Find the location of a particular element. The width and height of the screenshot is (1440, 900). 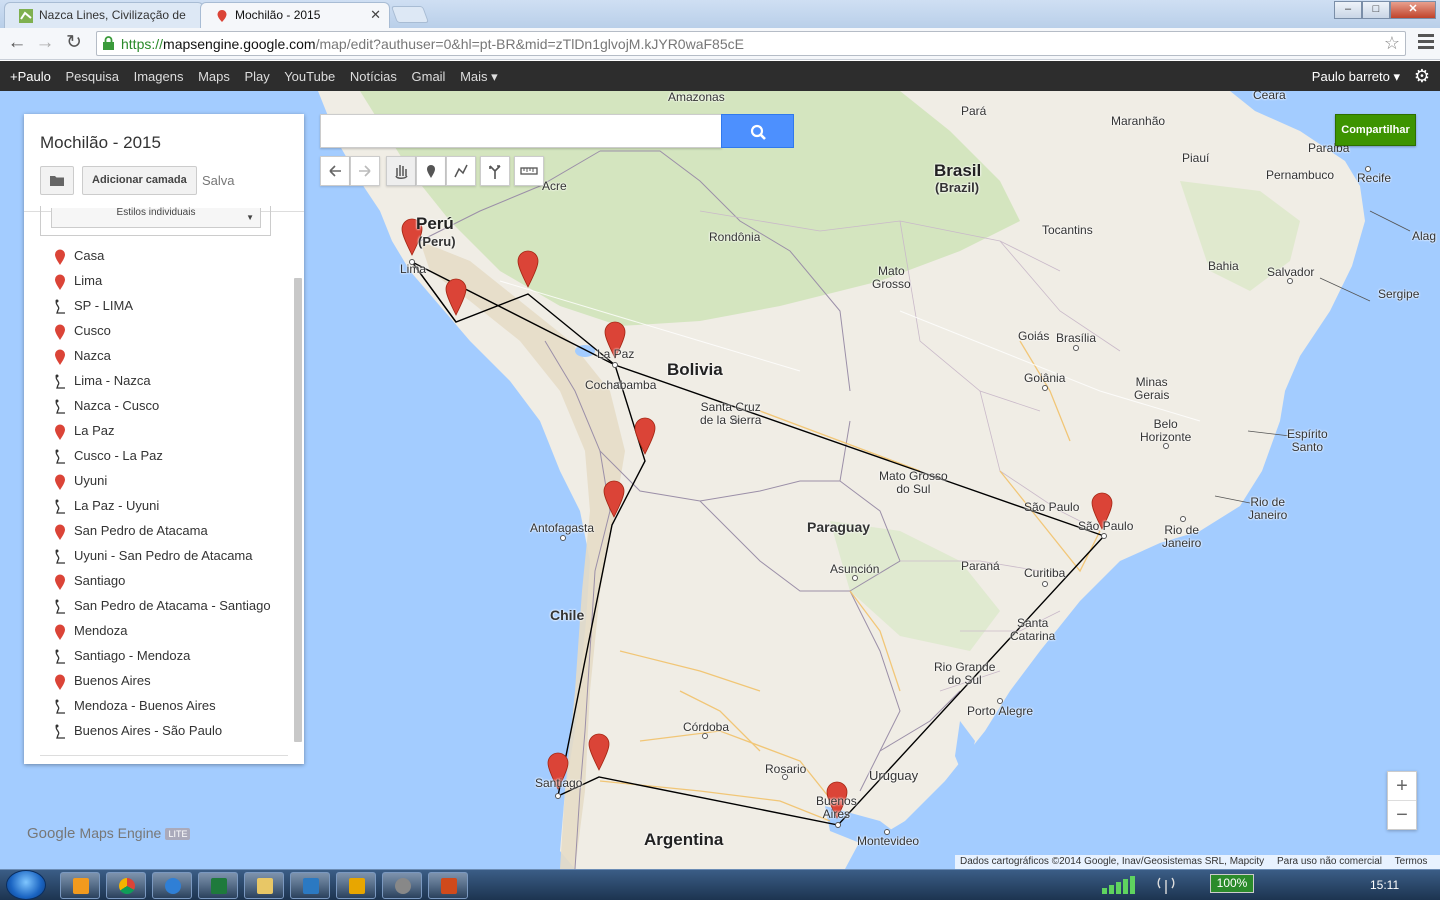

gbar-link-gmail: Gmail is located at coordinates (429, 76).